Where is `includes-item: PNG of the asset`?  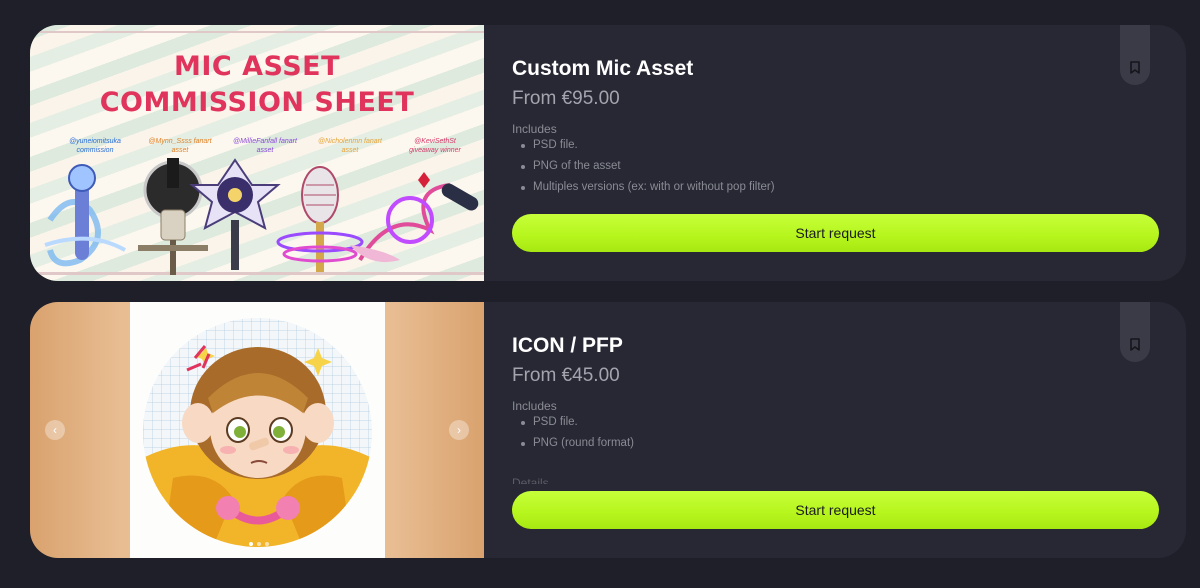
includes-item: PNG of the asset is located at coordinates (648, 168).